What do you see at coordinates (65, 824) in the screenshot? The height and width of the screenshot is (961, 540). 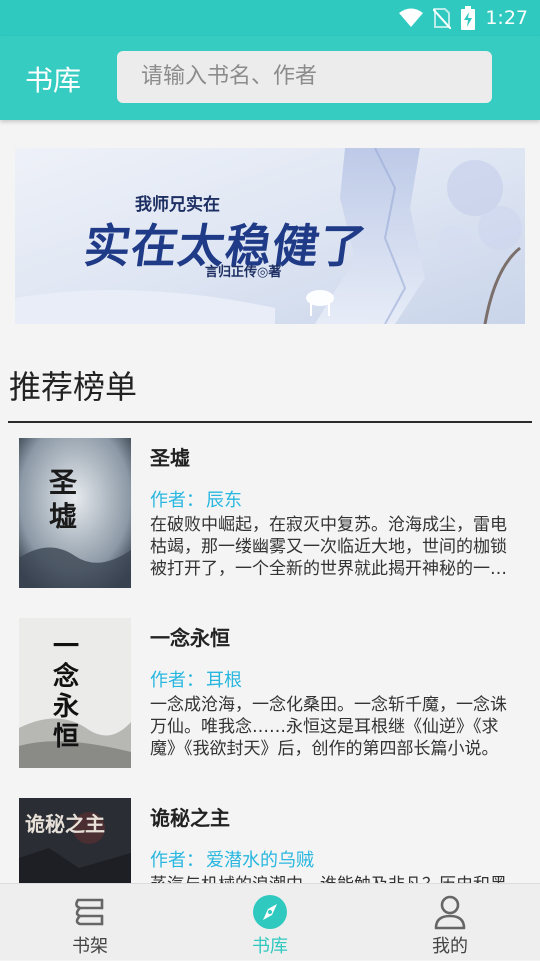 I see `book-cover-title: 诡秘之主` at bounding box center [65, 824].